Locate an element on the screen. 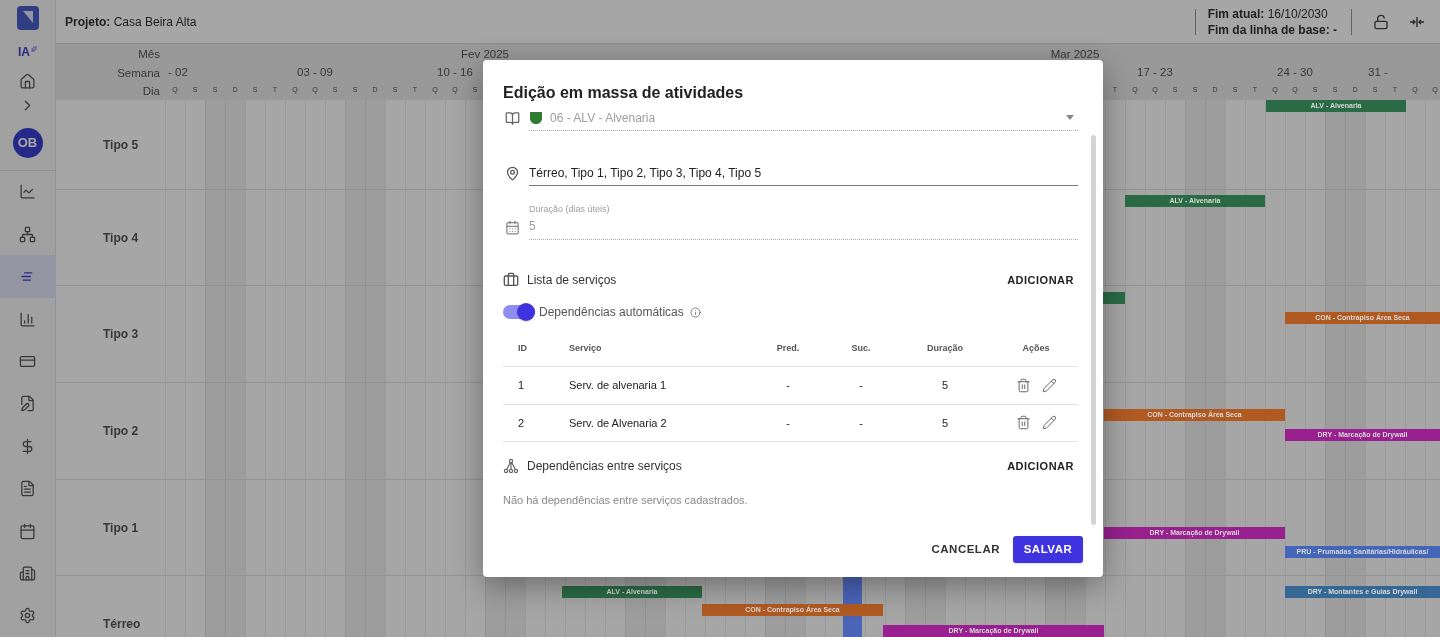 The image size is (1440, 637). week-label: 24 - 30 is located at coordinates (1295, 72).